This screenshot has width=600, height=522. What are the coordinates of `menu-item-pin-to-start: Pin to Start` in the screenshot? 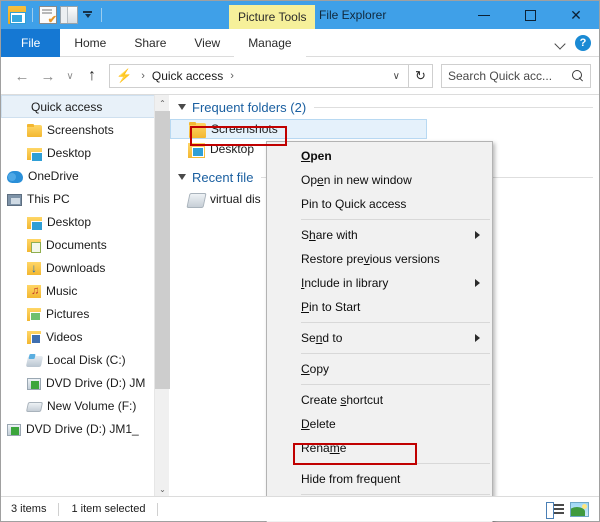 It's located at (379, 307).